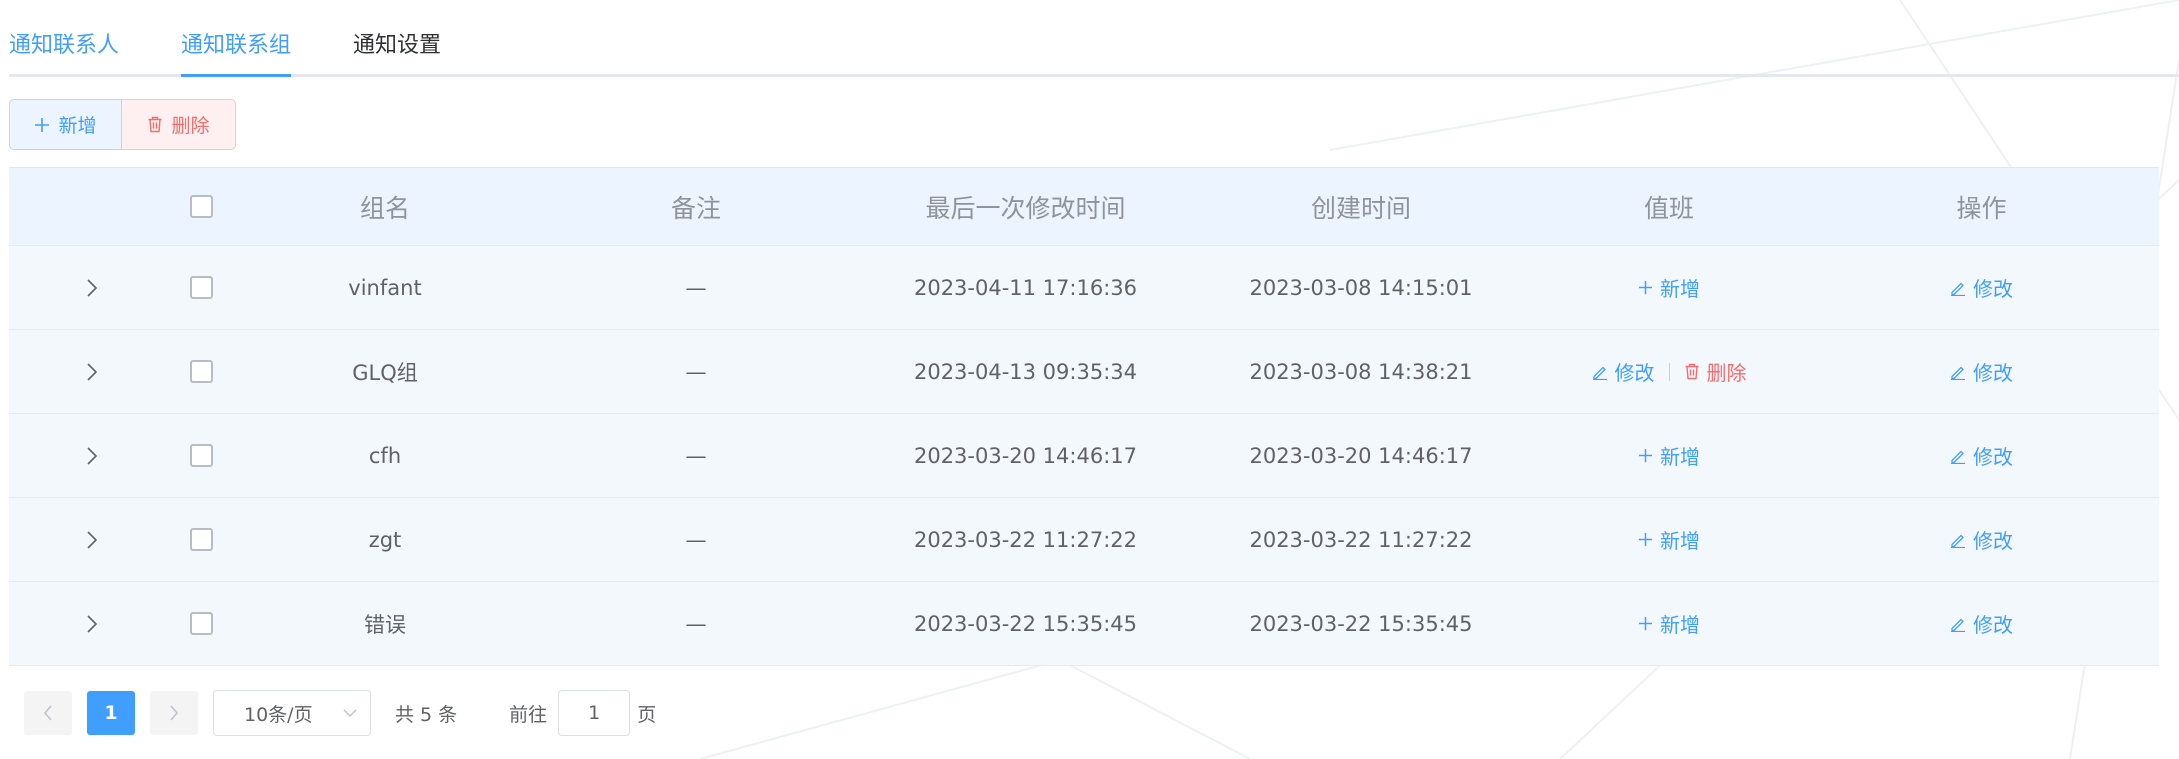 Image resolution: width=2179 pixels, height=759 pixels. I want to click on header-group-name: 组名, so click(384, 208).